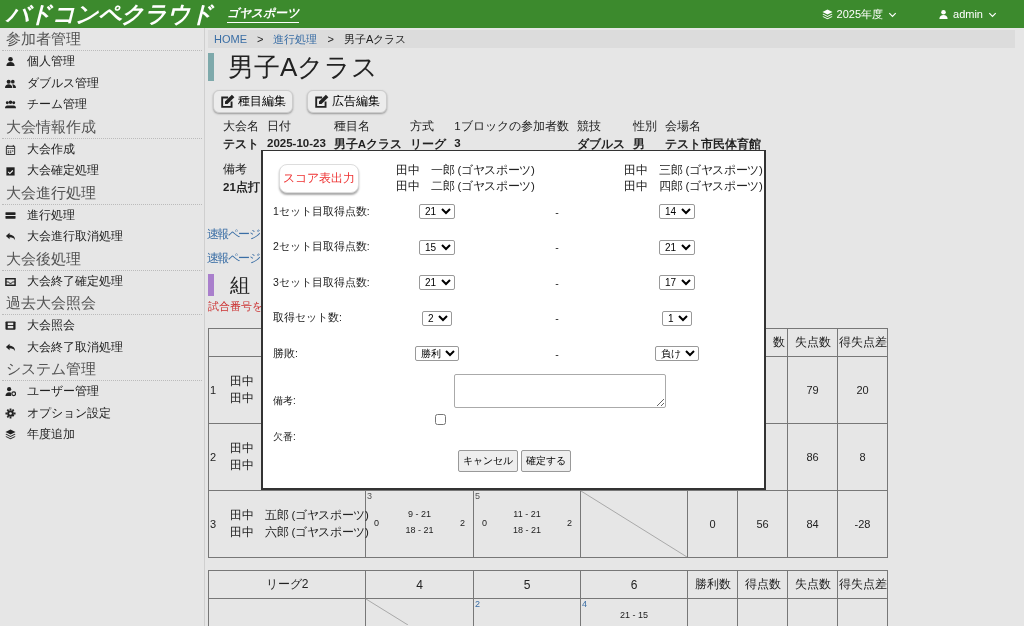 The width and height of the screenshot is (1024, 626). I want to click on hint-text: 試合番号を, so click(236, 306).